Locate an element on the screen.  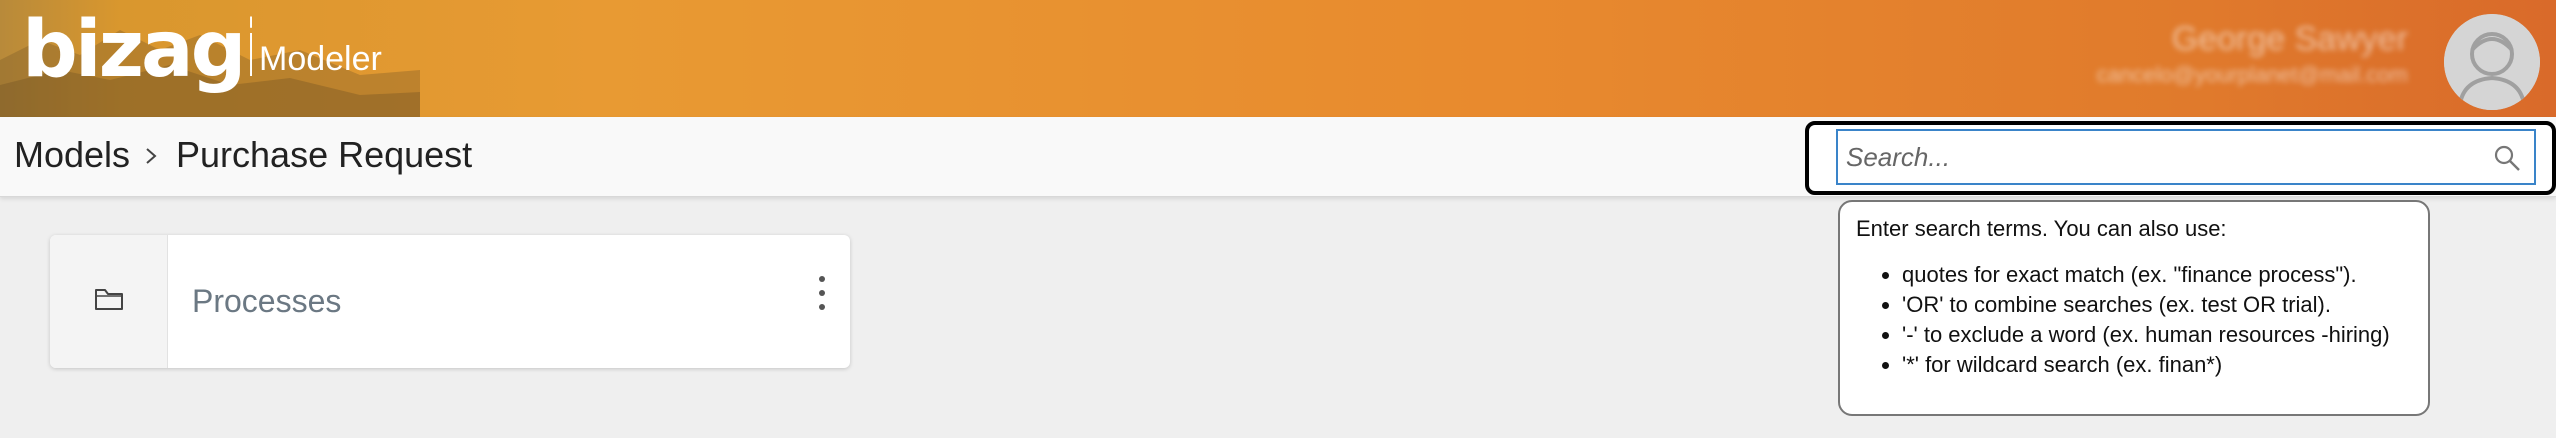
search-box is located at coordinates (2186, 157).